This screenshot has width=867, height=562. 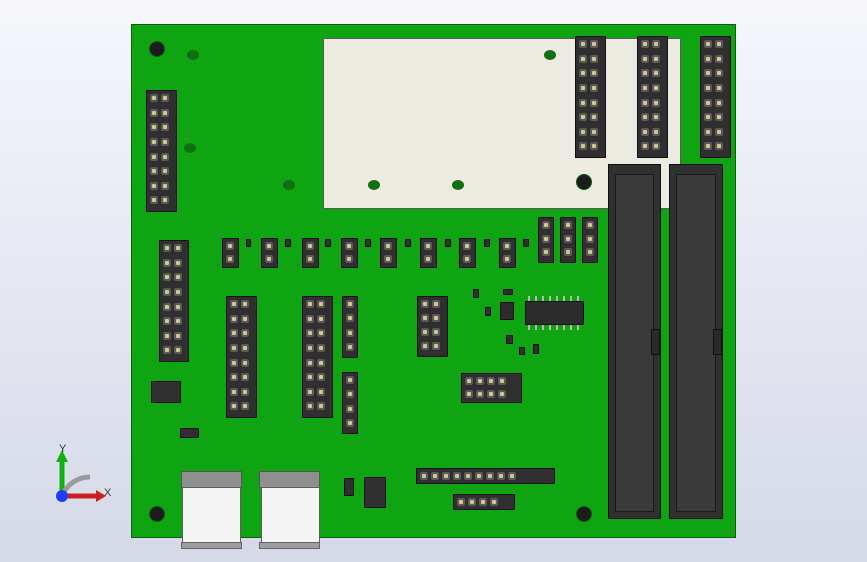 What do you see at coordinates (696, 341) in the screenshot?
I see `ribbon-connector-right` at bounding box center [696, 341].